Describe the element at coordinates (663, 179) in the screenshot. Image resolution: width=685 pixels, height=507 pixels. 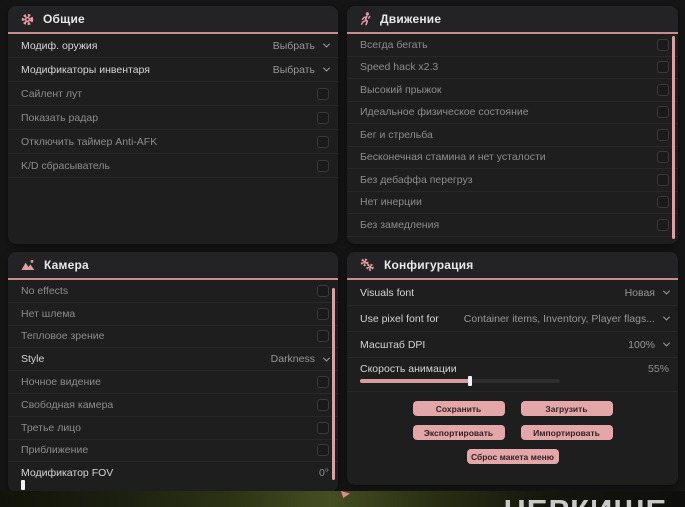
I see `no-overload-debuff-checkbox` at that location.